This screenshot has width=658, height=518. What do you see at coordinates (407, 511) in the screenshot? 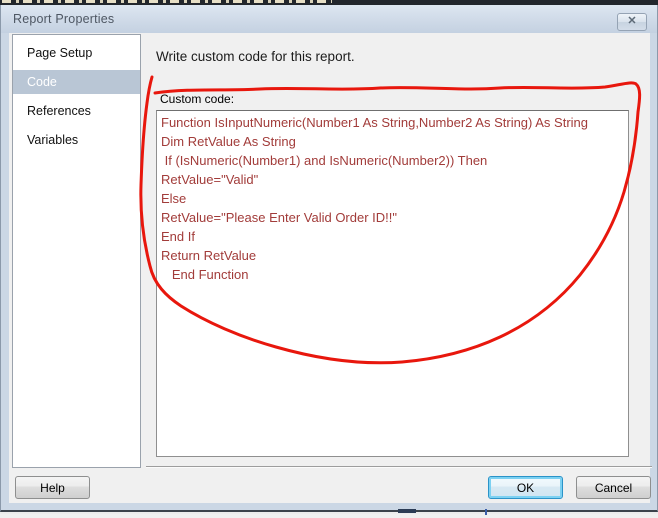
I see `background-bottom-mark` at bounding box center [407, 511].